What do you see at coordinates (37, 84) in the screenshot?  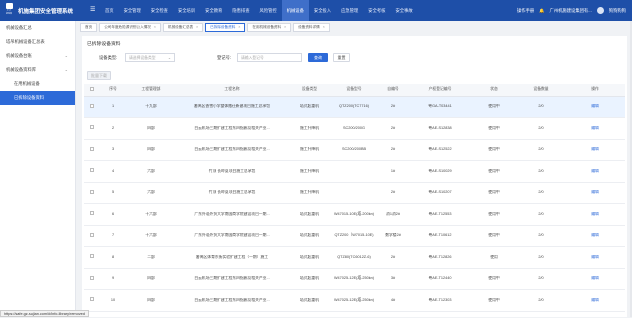 I see `sidebar-item: 在用机械设备` at bounding box center [37, 84].